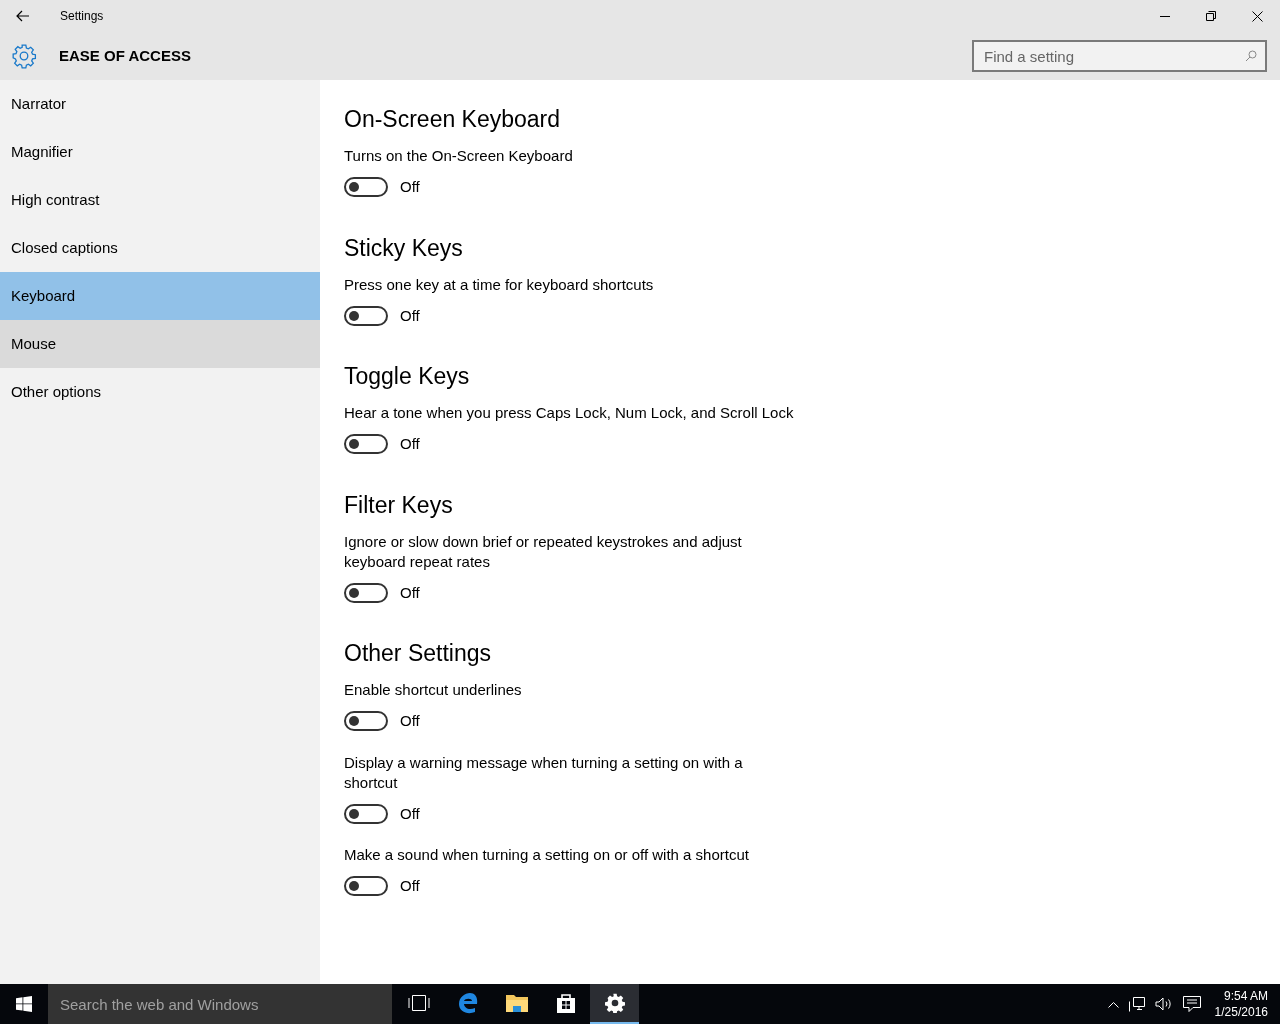  Describe the element at coordinates (24, 56) in the screenshot. I see `settings-icon` at that location.